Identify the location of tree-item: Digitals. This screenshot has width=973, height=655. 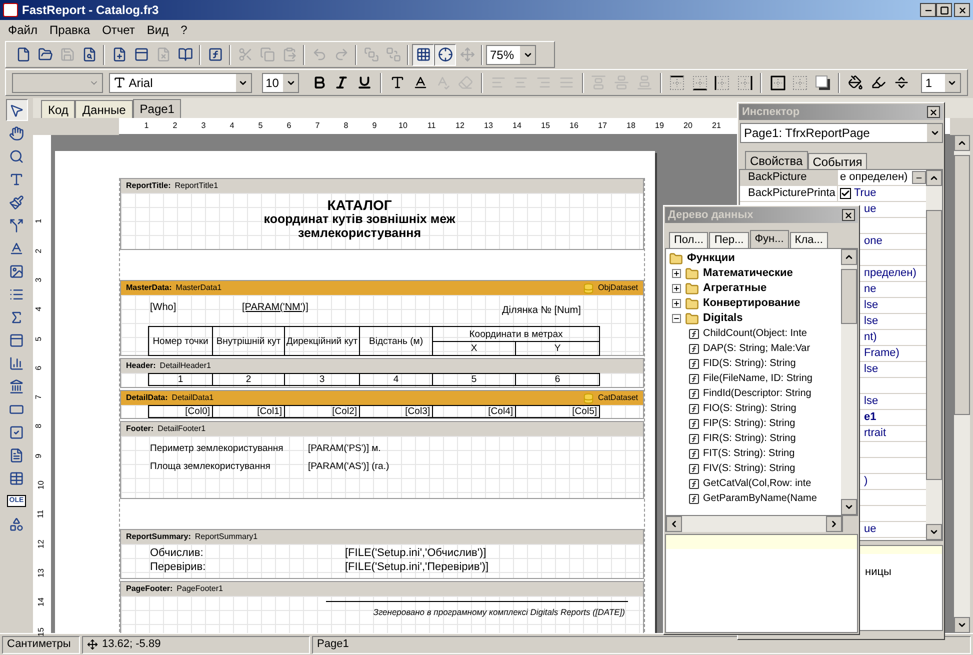
(723, 318).